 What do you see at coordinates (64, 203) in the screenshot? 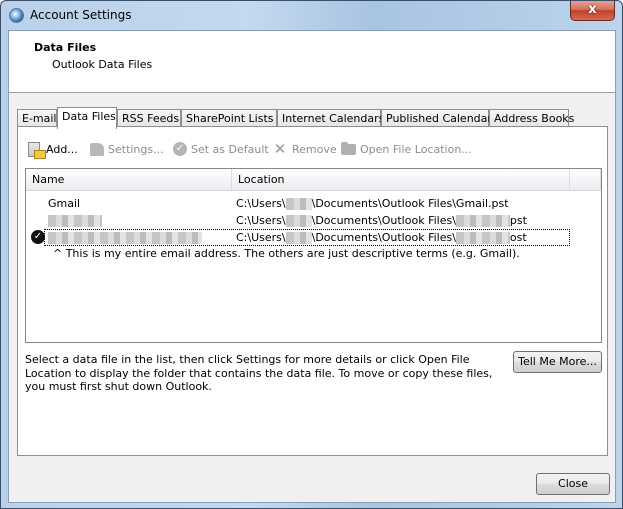
I see `file-name: Gmail` at bounding box center [64, 203].